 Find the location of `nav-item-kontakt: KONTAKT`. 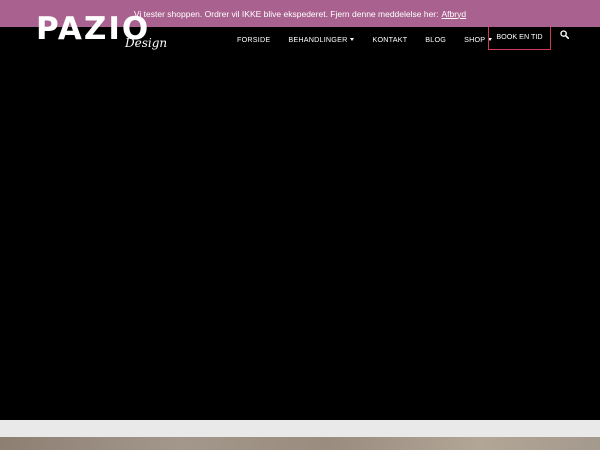

nav-item-kontakt: KONTAKT is located at coordinates (389, 39).